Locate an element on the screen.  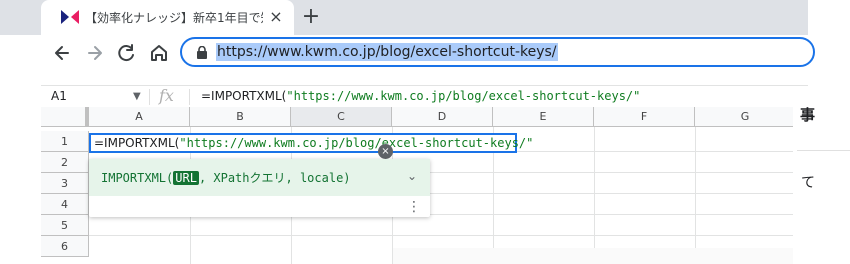
browser-tab: 【効率化ナレッジ】新卒1年目で知っておきたい × is located at coordinates (167, 17).